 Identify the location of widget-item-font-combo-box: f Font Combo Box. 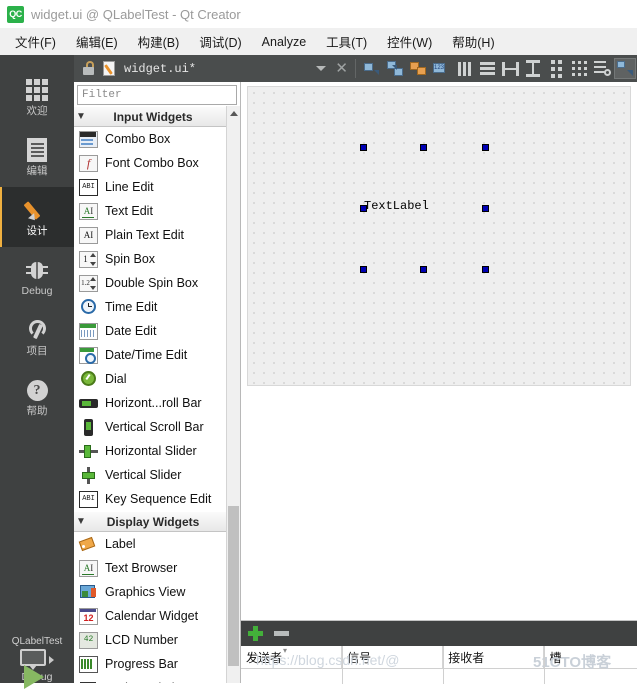
(157, 163).